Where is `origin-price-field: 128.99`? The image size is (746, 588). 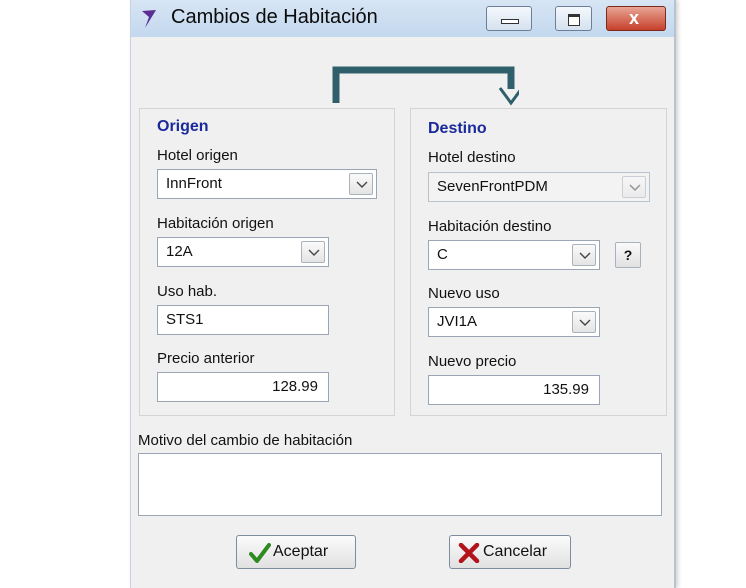 origin-price-field: 128.99 is located at coordinates (243, 387).